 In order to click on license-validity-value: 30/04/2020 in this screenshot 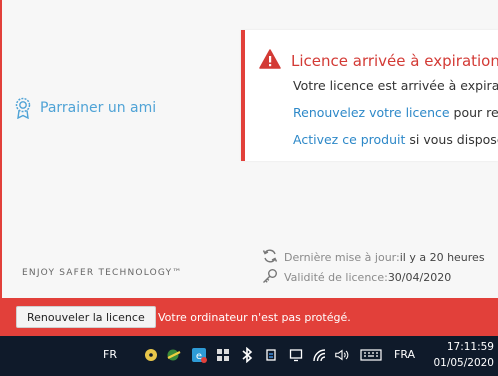, I will do `click(419, 277)`.